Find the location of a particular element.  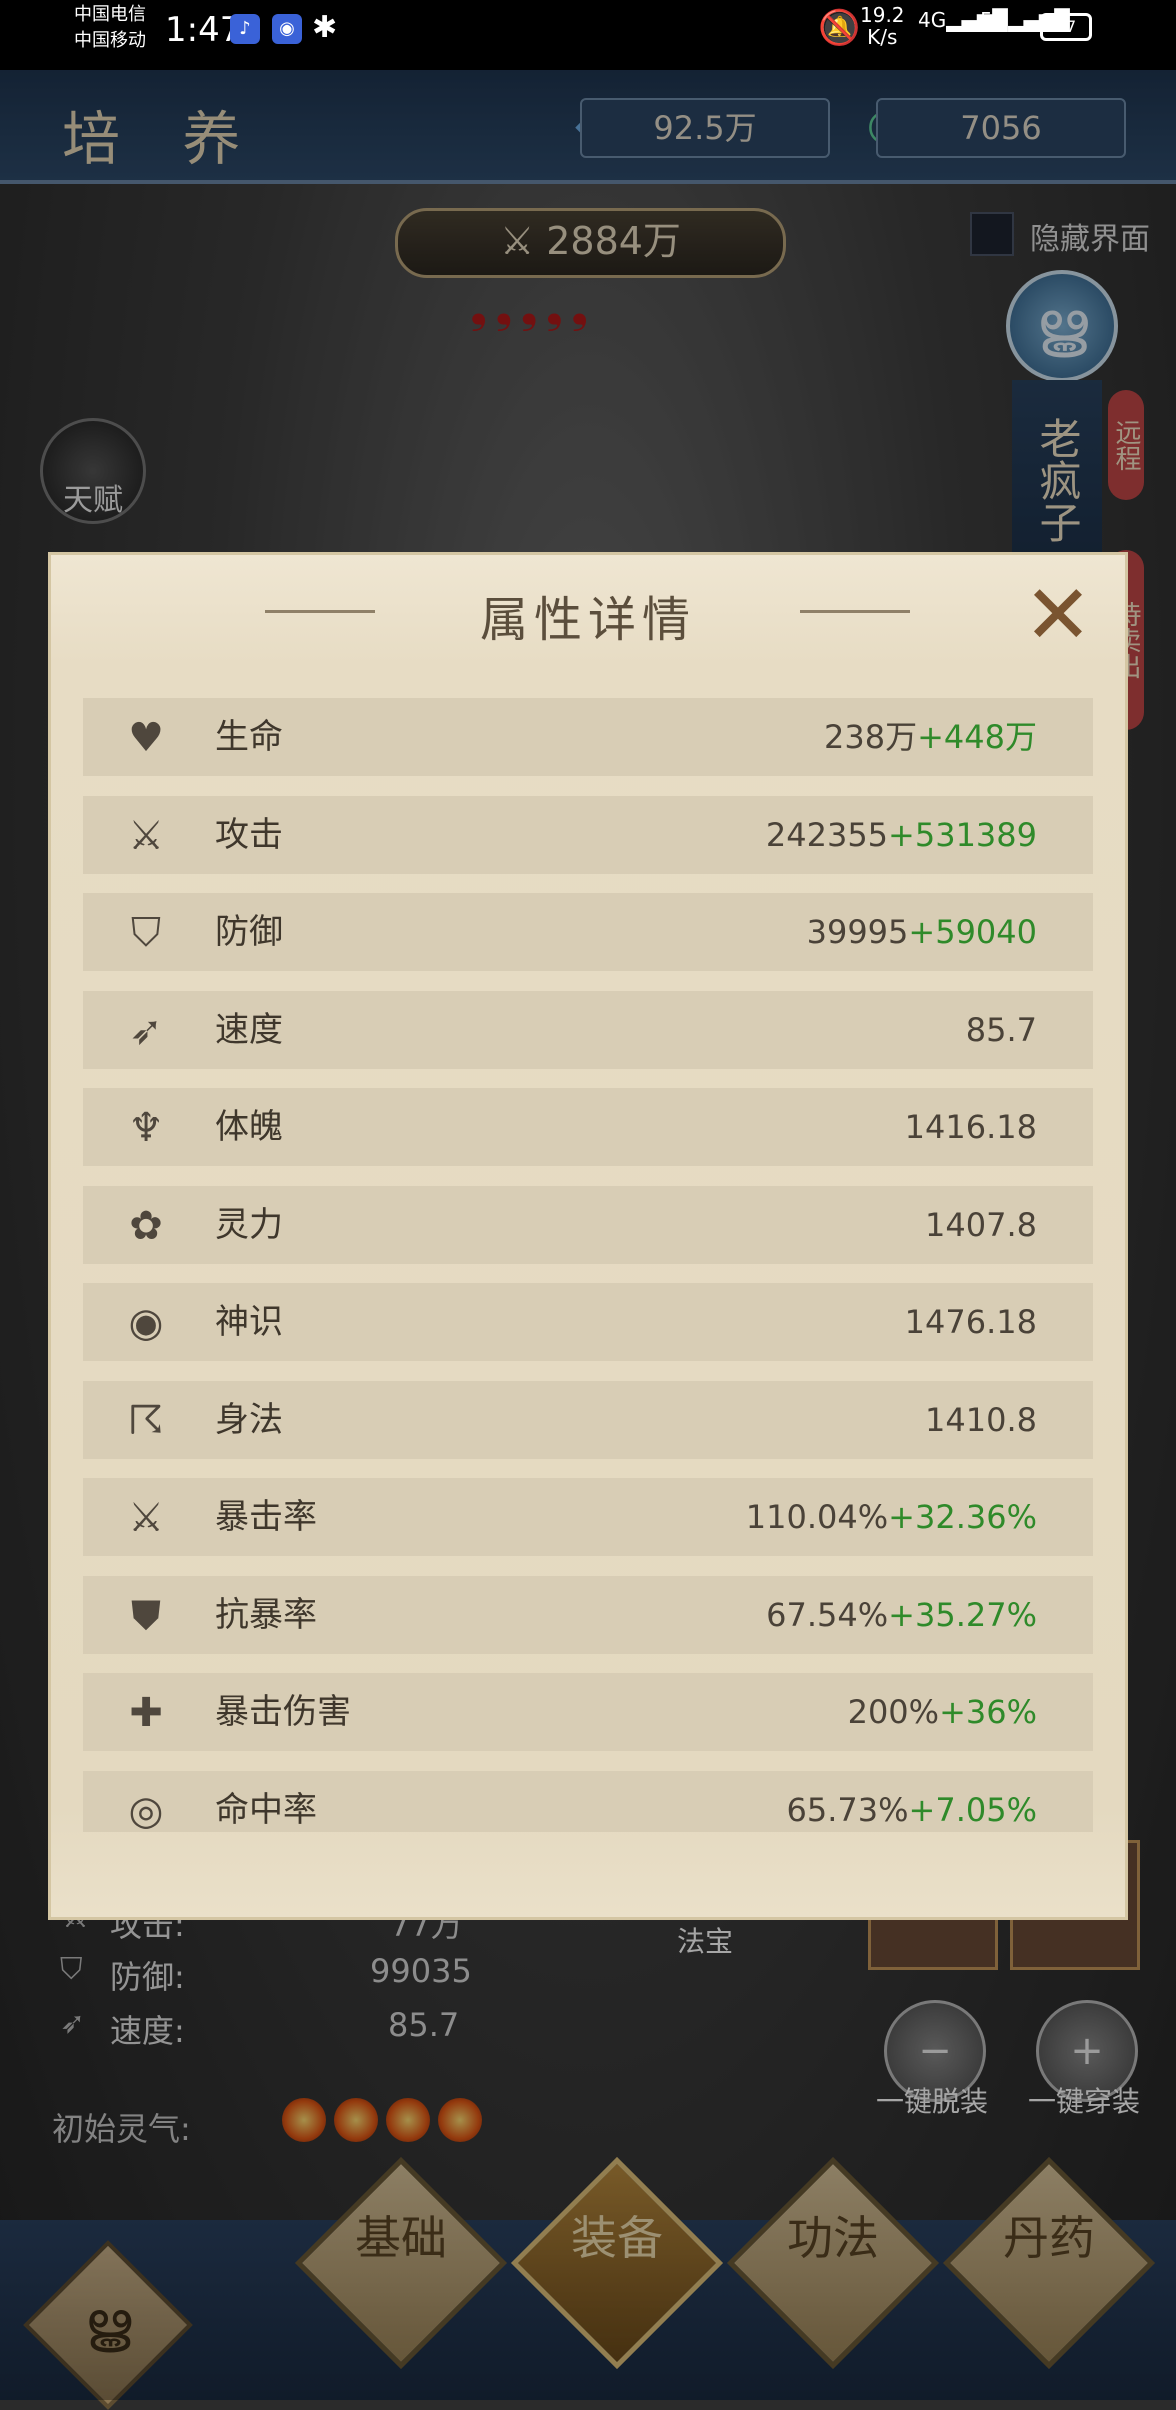

net-speed: 19.2 K/s is located at coordinates (882, 26).